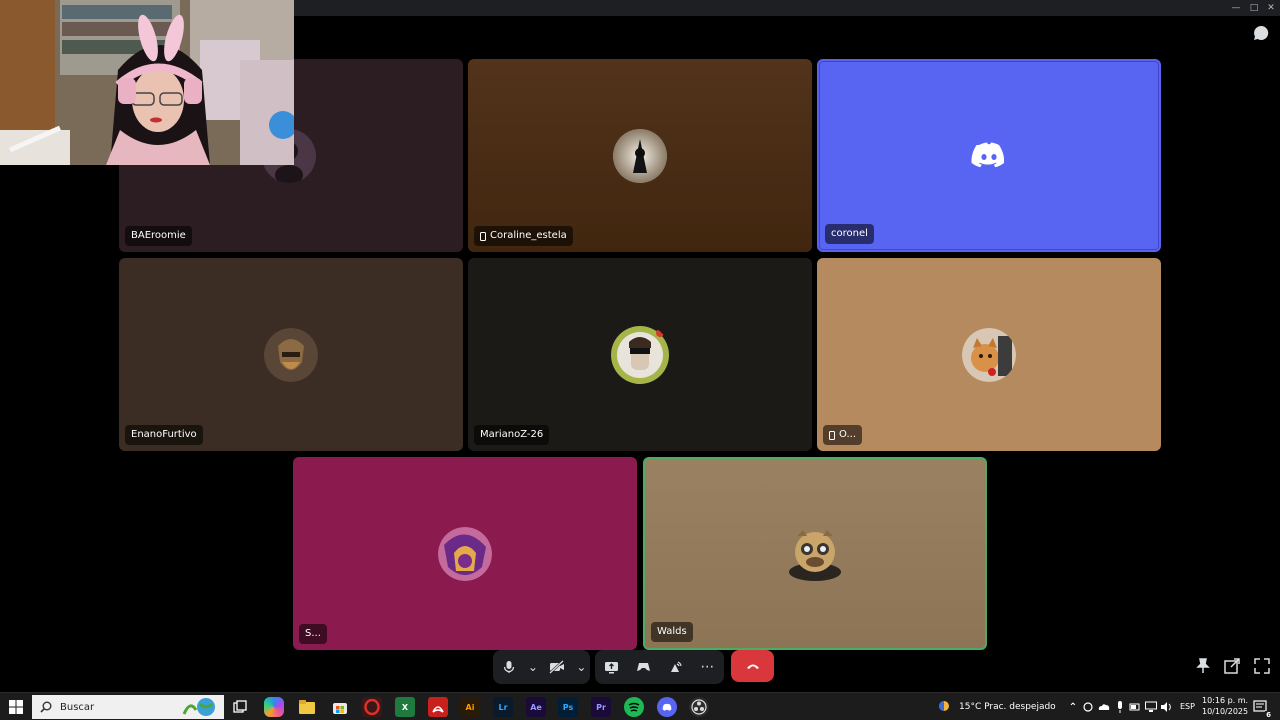 This screenshot has width=1280, height=720. What do you see at coordinates (634, 707) in the screenshot?
I see `spotify-icon` at bounding box center [634, 707].